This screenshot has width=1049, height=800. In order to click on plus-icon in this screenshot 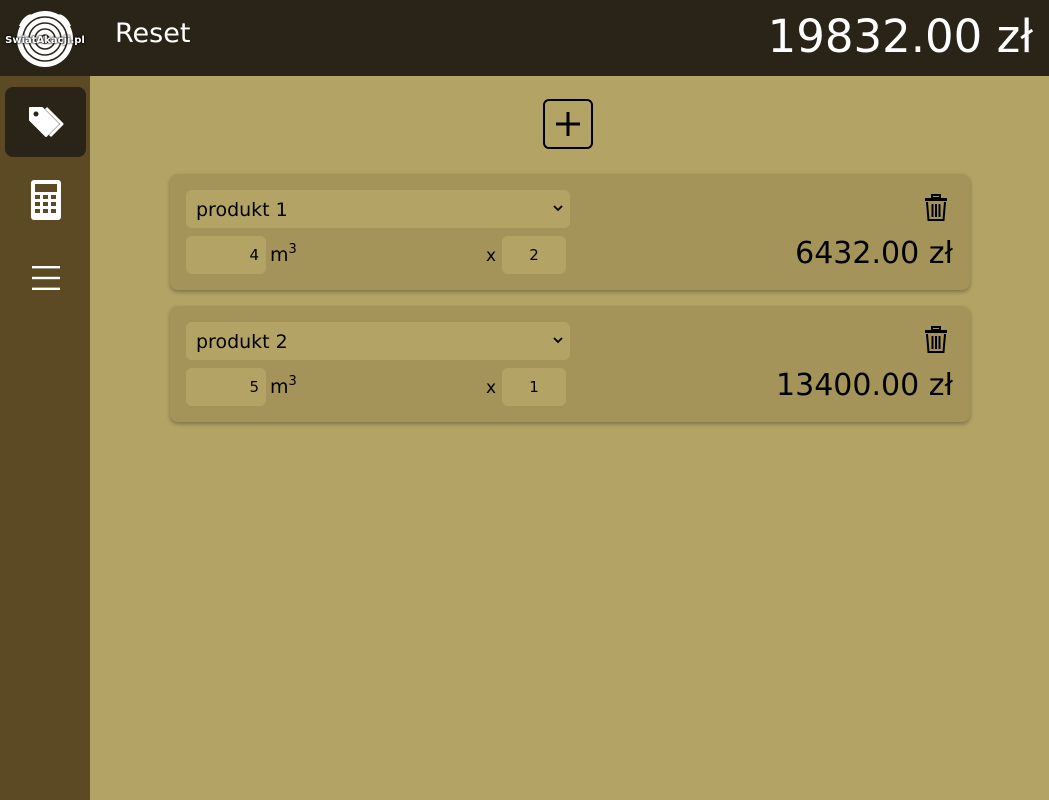, I will do `click(568, 124)`.